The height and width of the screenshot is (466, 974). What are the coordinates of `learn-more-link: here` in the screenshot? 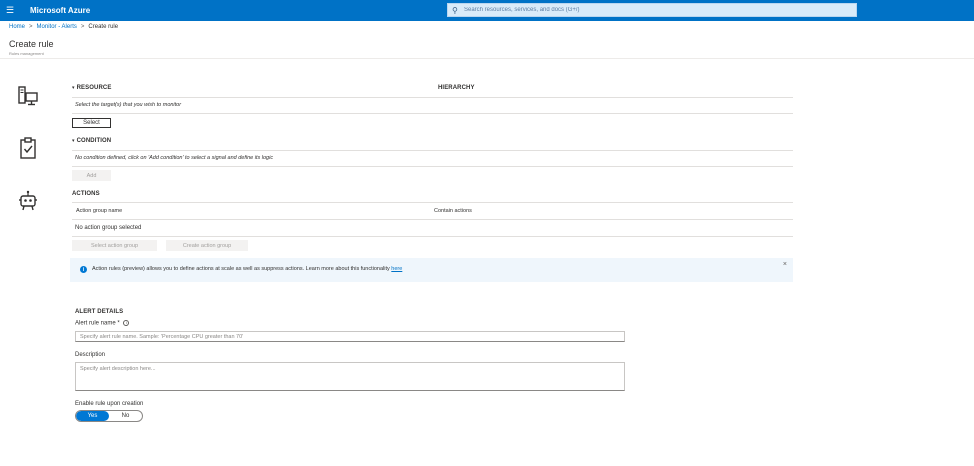 It's located at (396, 269).